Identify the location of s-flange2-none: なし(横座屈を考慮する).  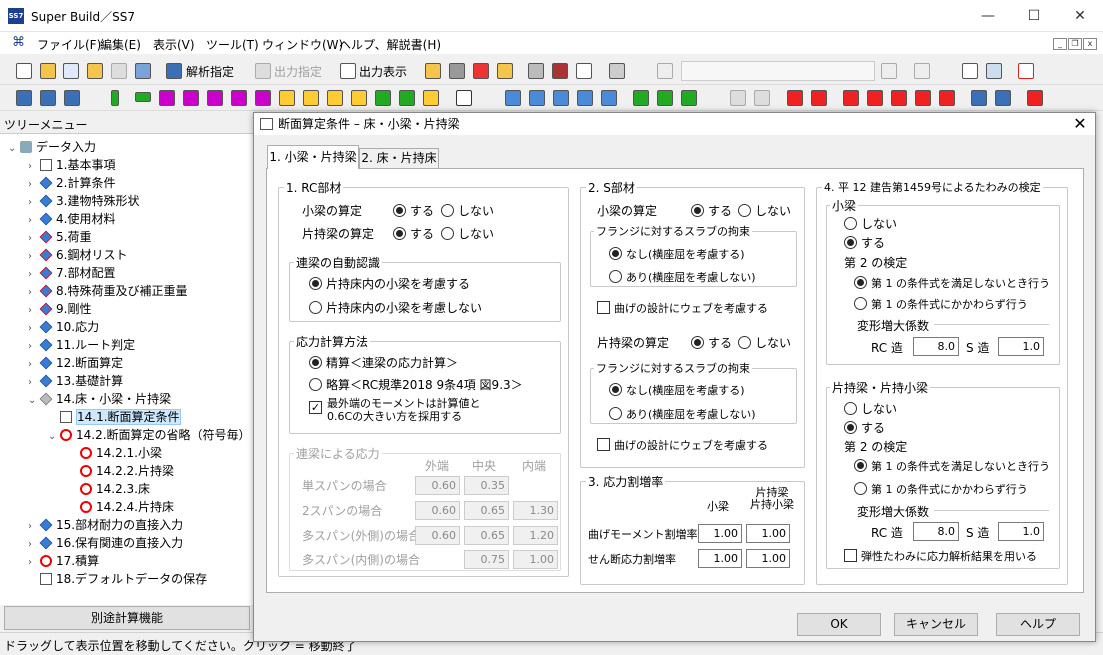
(677, 390).